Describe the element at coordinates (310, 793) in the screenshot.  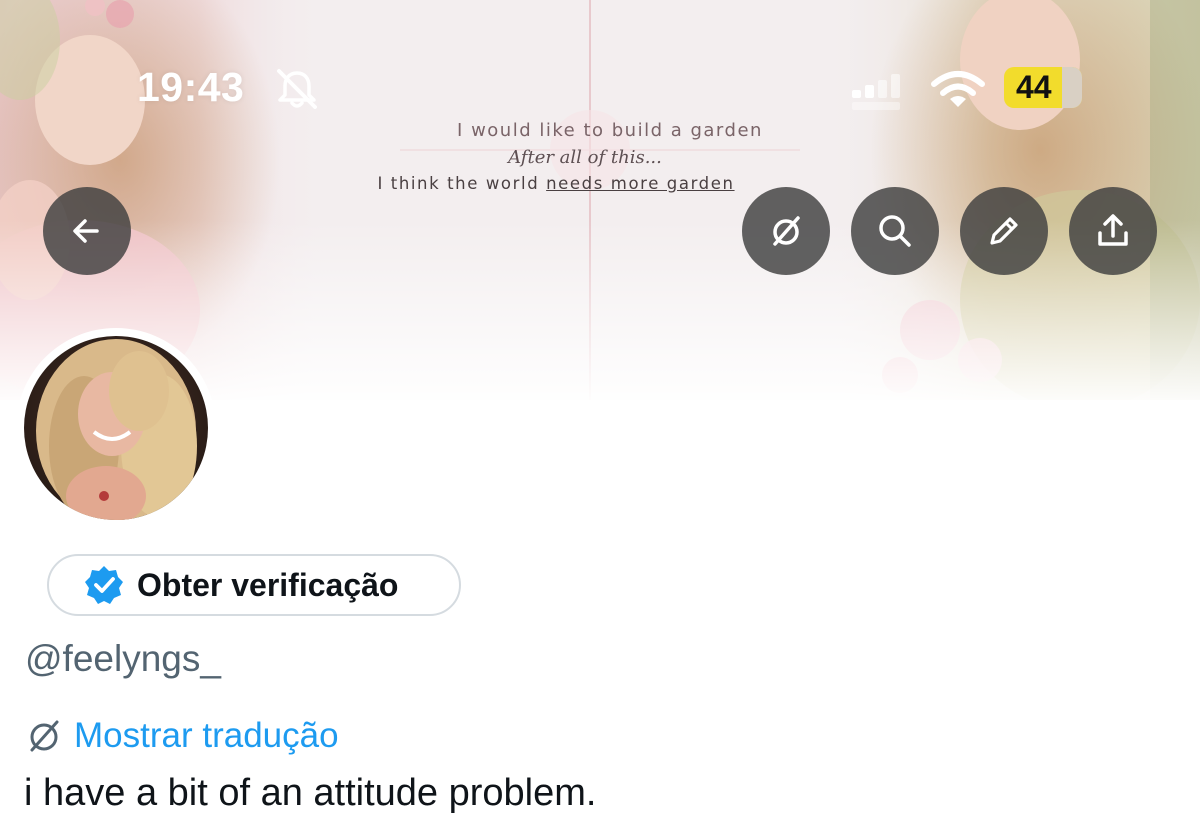
I see `profile-bio: i have a bit of an attitude problem.` at that location.